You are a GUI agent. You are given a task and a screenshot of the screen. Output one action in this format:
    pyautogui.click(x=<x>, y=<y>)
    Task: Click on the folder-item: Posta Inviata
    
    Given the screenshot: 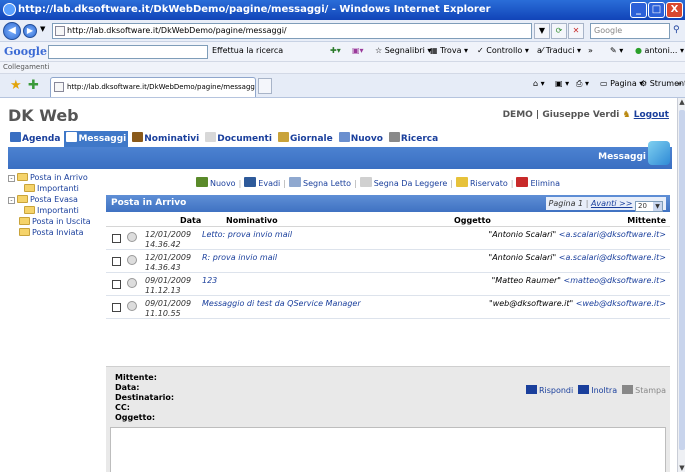 What is the action you would take?
    pyautogui.click(x=56, y=232)
    